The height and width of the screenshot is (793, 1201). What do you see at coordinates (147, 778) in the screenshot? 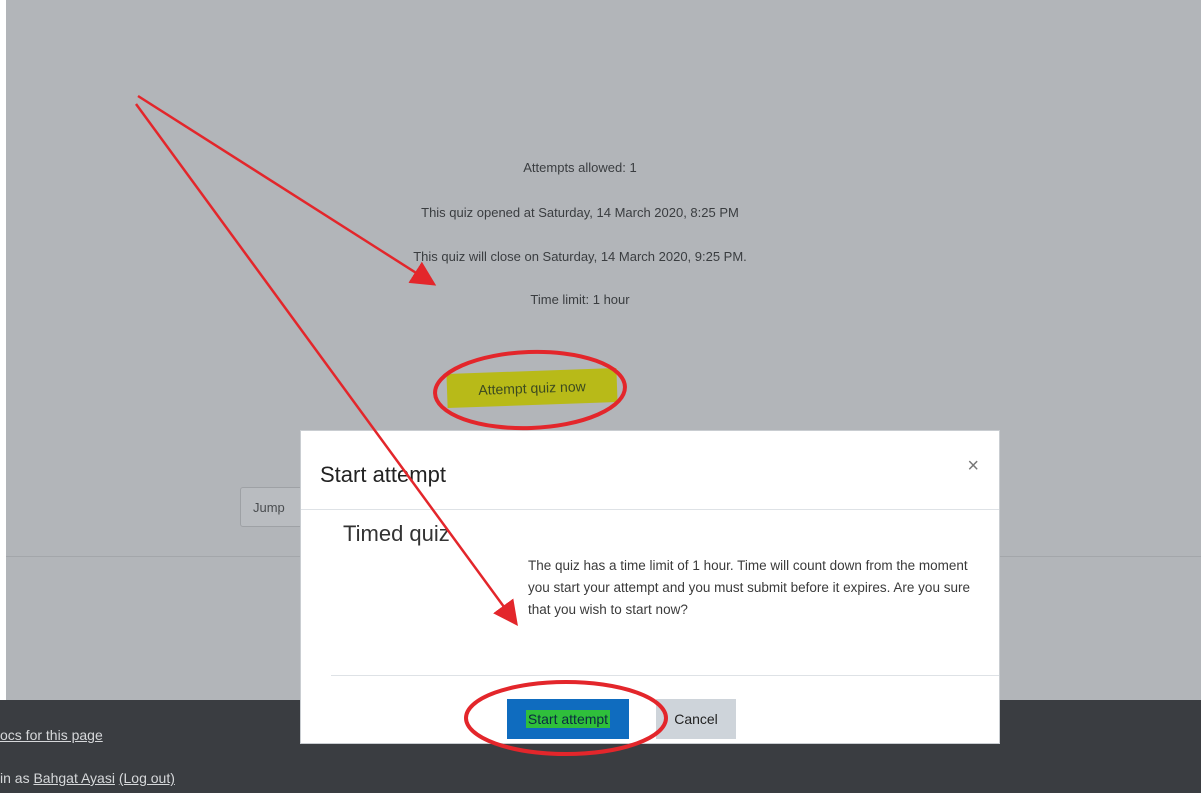
I see `logout-link: (Log out)` at bounding box center [147, 778].